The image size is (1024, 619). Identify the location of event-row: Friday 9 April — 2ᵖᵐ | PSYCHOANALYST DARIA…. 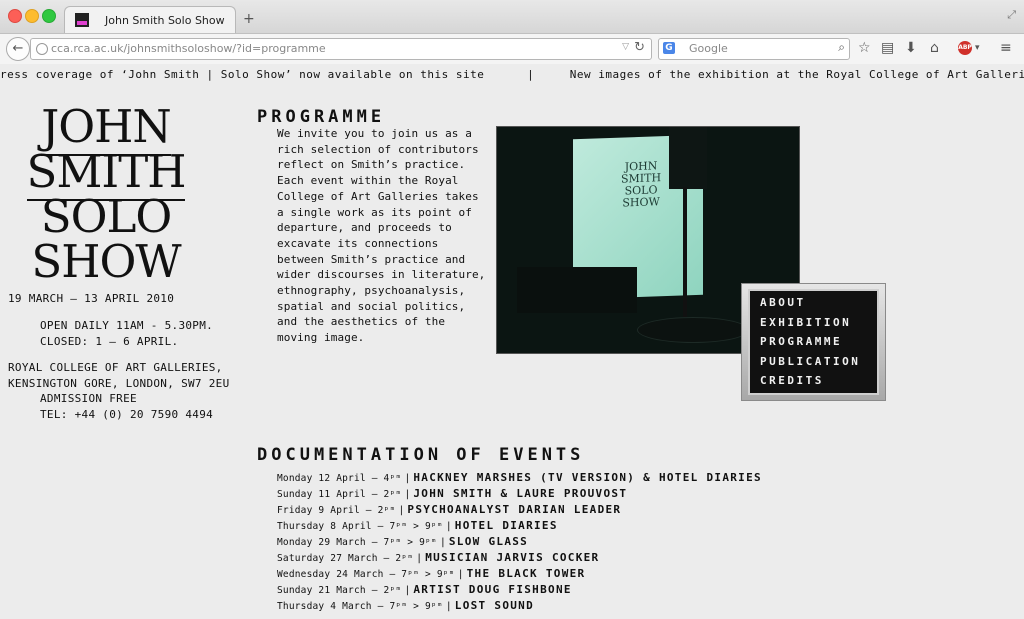
(627, 507).